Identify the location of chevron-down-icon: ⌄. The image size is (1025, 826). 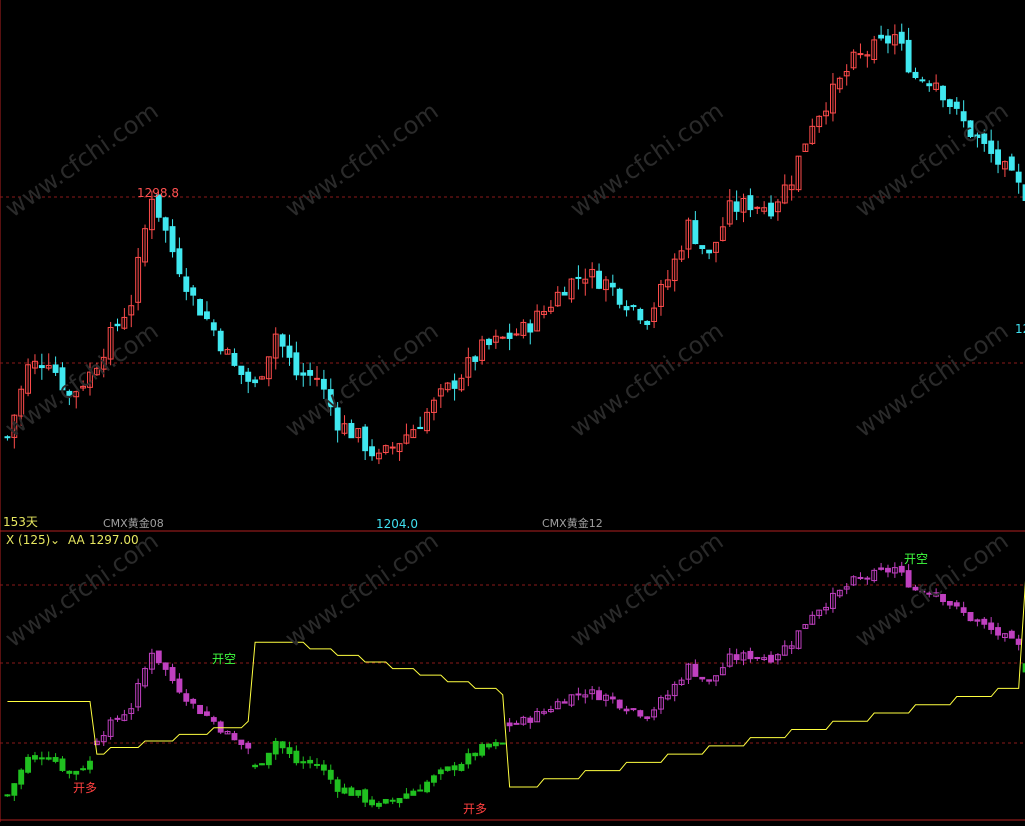
(55, 540).